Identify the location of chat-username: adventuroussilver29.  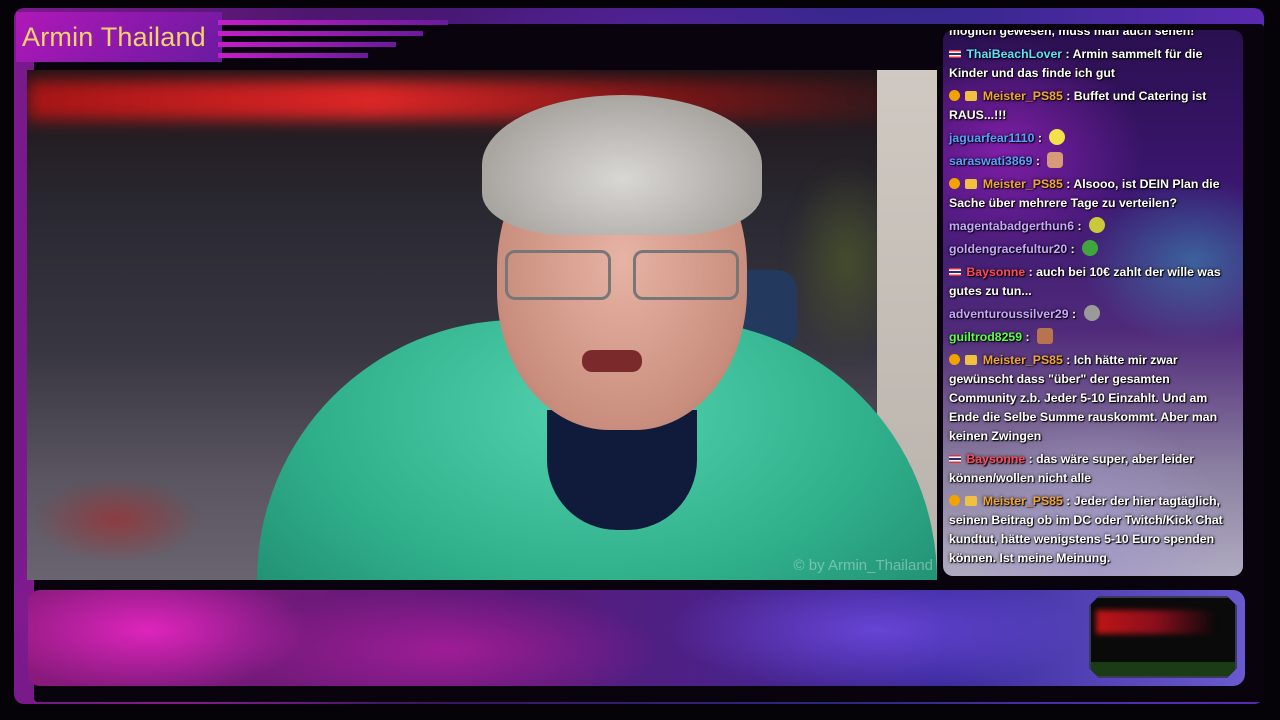
(1009, 314).